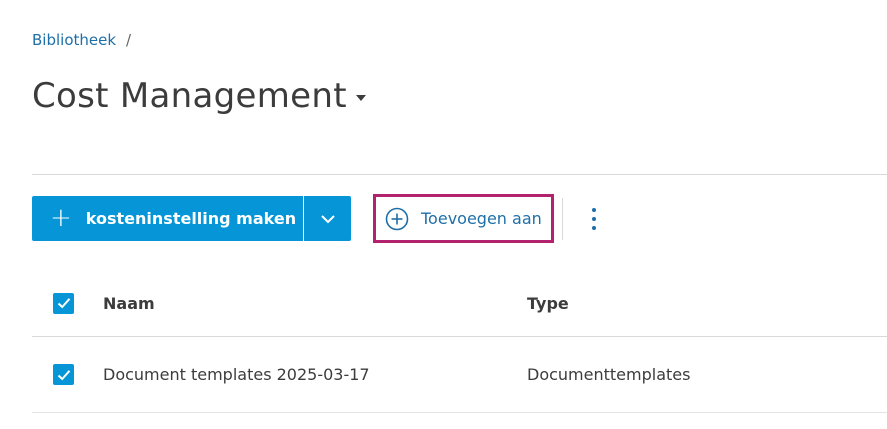 This screenshot has height=429, width=887. I want to click on page-title: Cost Management, so click(189, 96).